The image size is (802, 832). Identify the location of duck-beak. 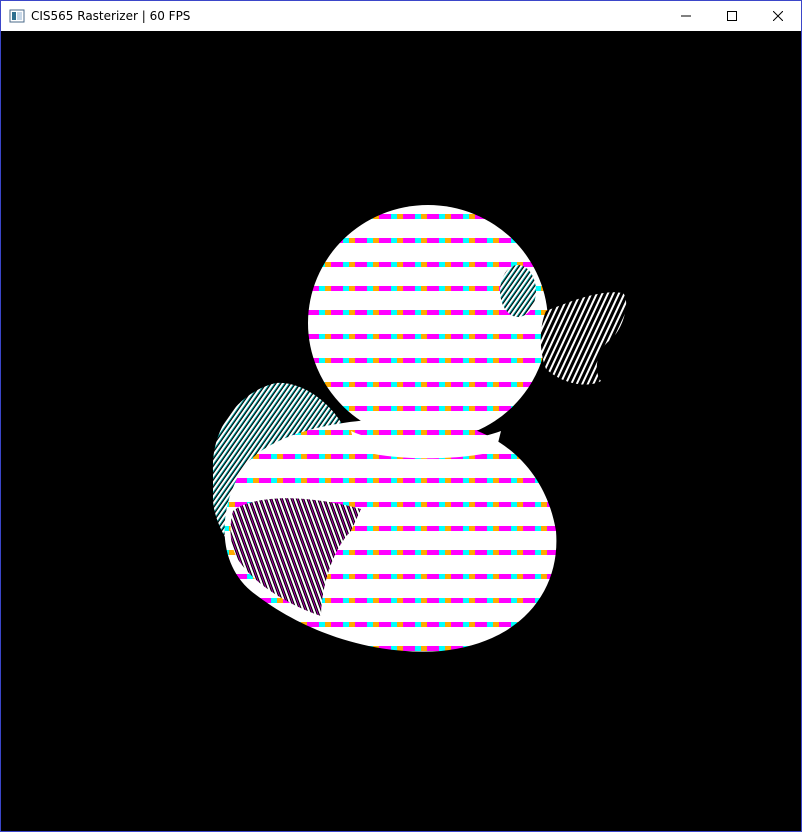
(583, 338).